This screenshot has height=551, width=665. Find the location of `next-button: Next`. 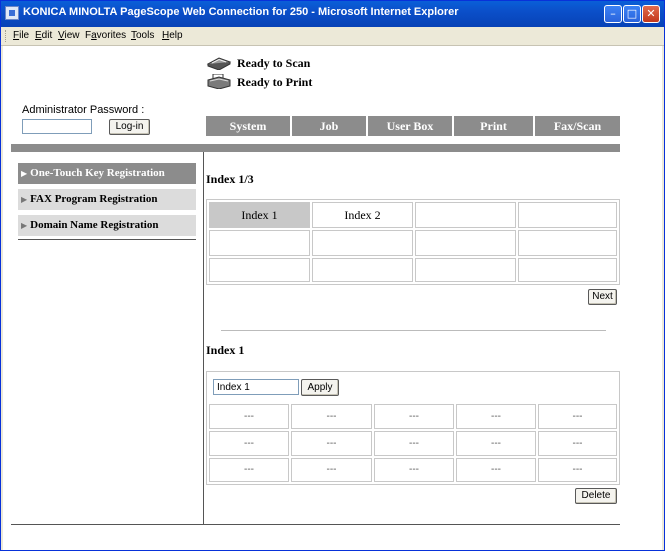

next-button: Next is located at coordinates (602, 297).